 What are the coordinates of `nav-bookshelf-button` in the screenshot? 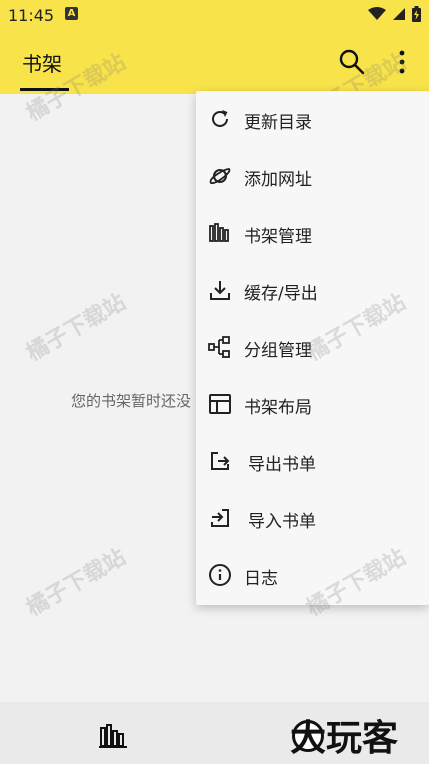 It's located at (114, 736).